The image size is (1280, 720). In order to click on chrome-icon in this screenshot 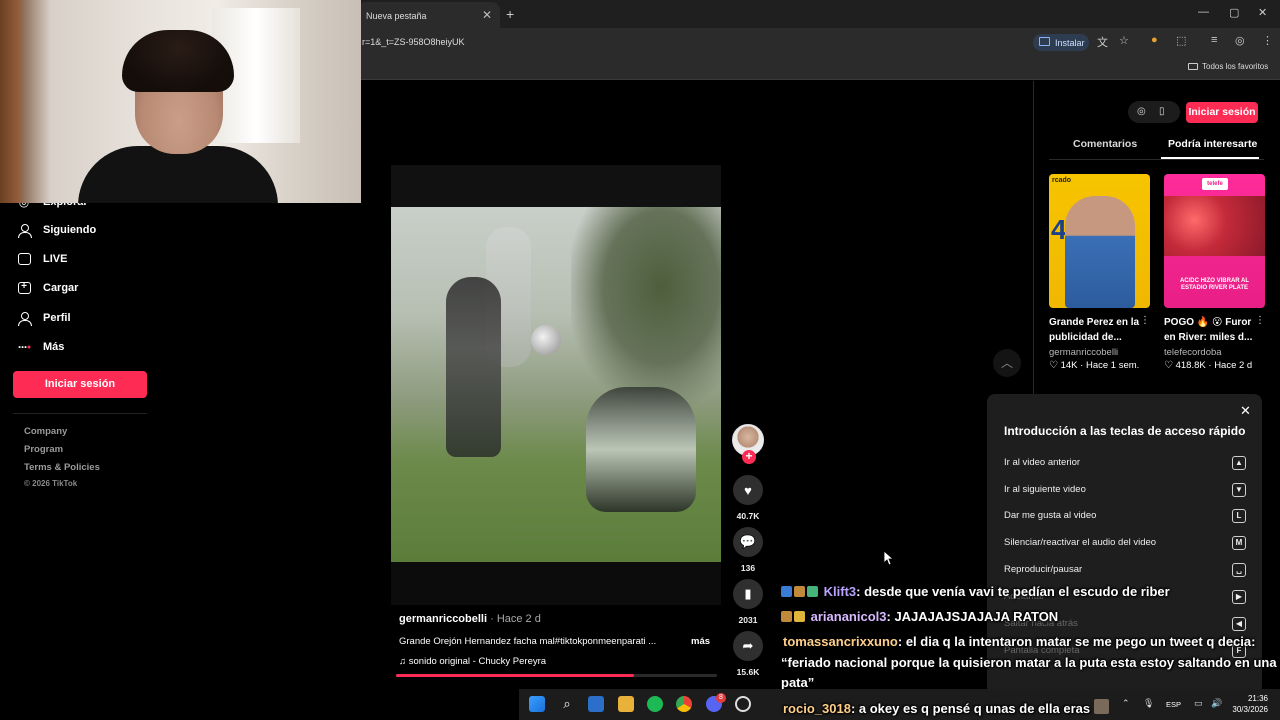, I will do `click(684, 704)`.